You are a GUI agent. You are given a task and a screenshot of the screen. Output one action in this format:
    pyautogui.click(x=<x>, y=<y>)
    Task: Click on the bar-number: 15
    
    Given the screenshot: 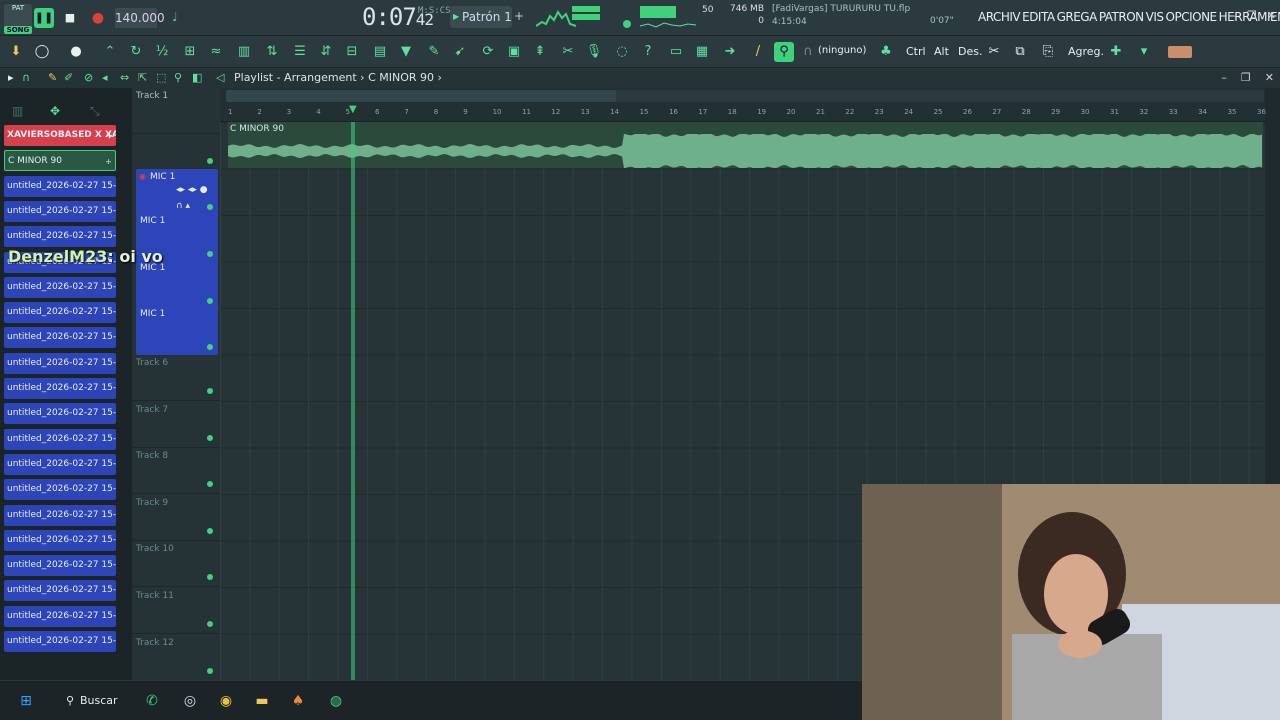 What is the action you would take?
    pyautogui.click(x=644, y=112)
    